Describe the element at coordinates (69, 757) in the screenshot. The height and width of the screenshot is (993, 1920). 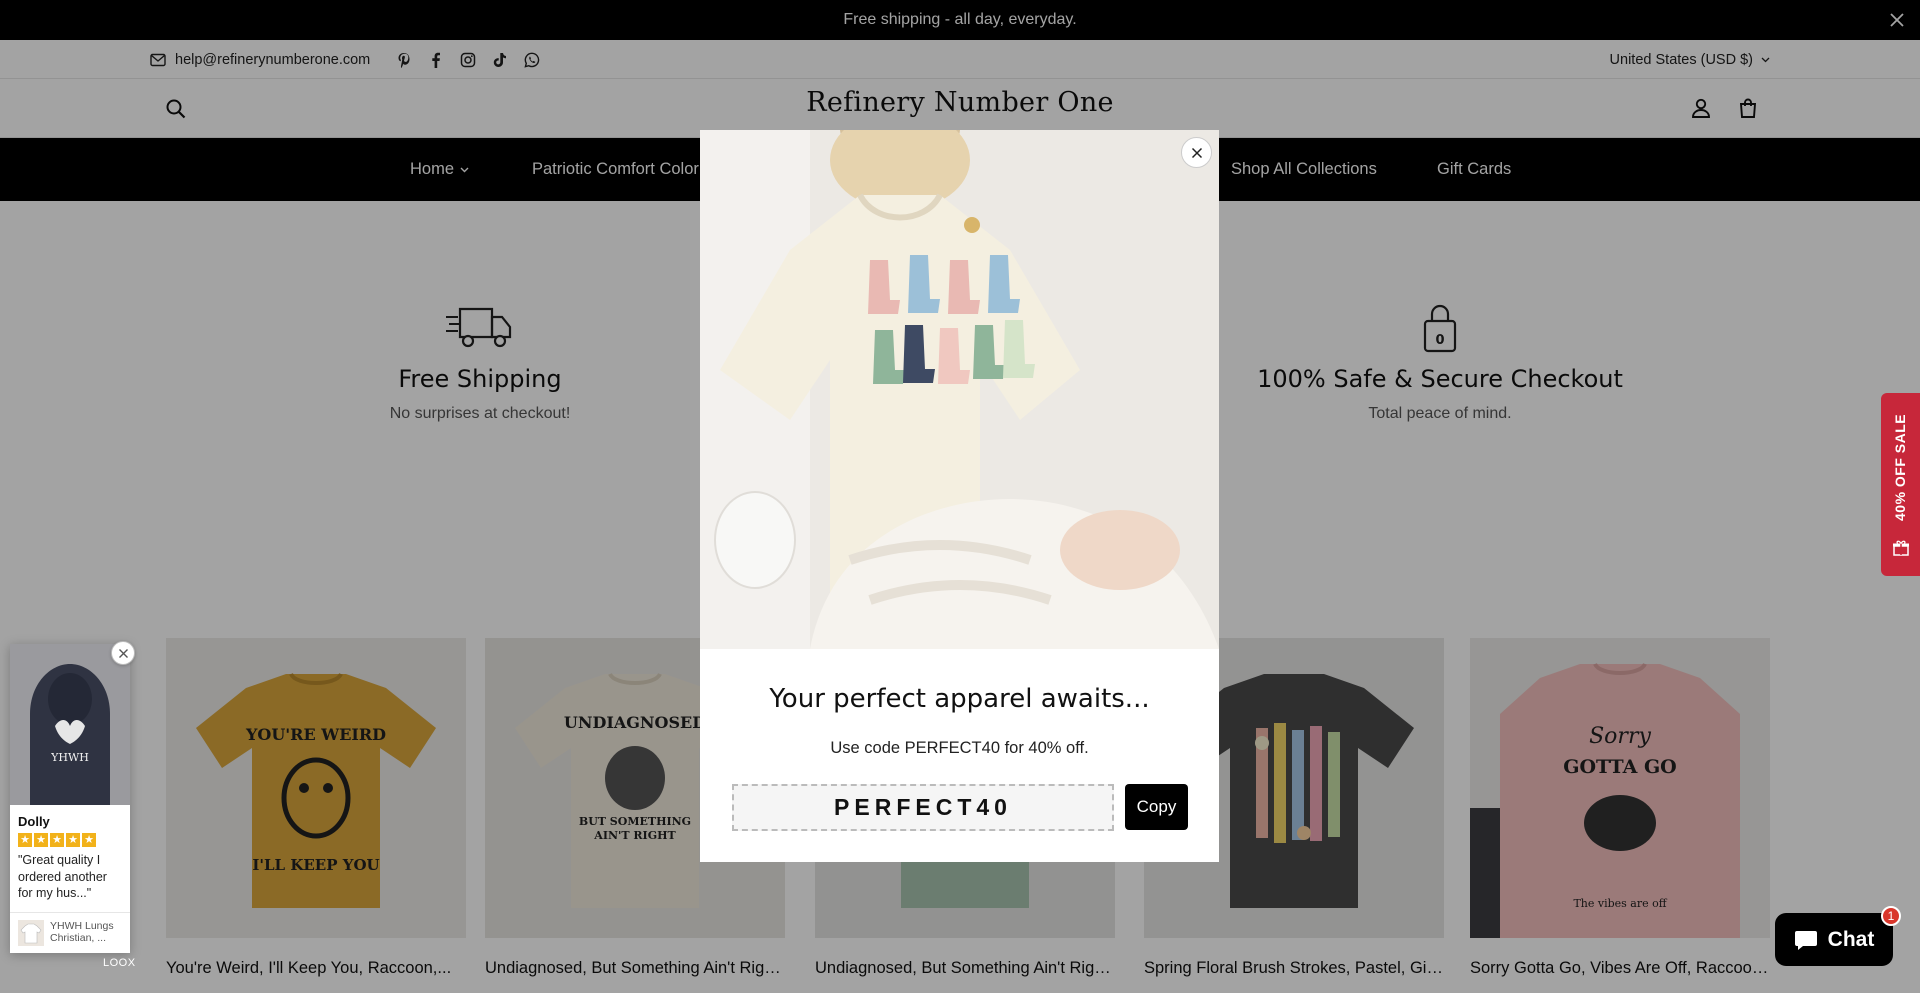
I see `photo-print-text: YHWH` at that location.